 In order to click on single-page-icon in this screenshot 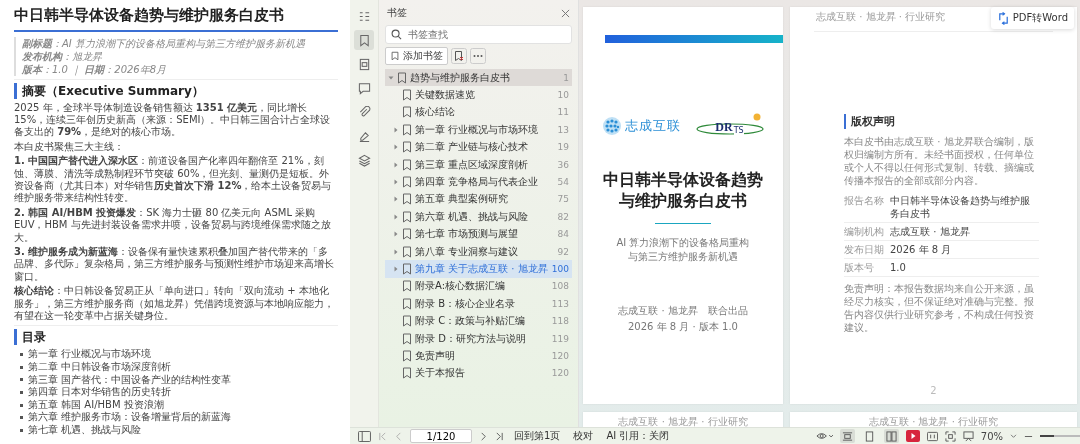, I will do `click(869, 436)`.